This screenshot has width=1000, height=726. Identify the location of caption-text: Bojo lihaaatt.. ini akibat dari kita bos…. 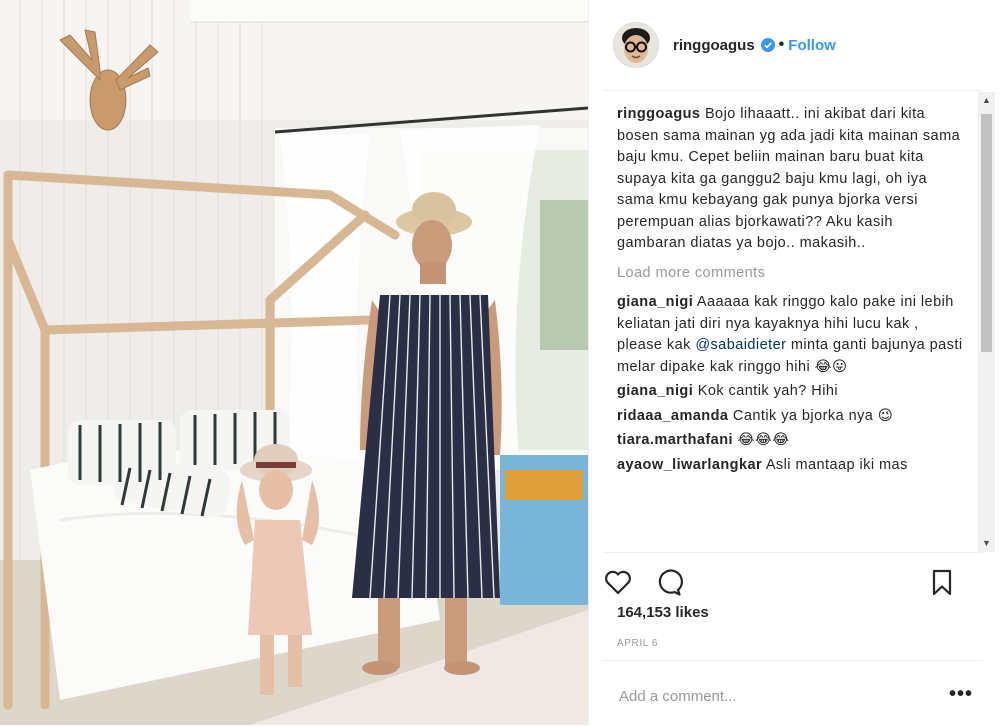
(789, 178).